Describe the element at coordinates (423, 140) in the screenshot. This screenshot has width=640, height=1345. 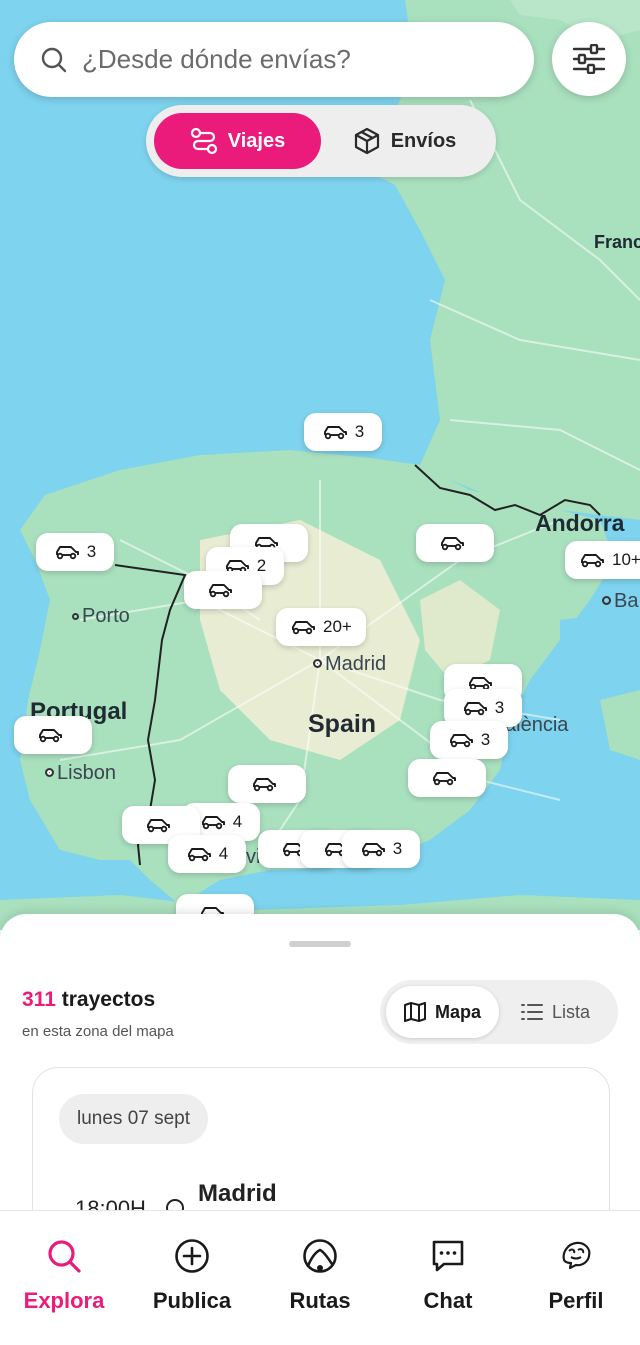
I see `tab-envios-label: Envíos` at that location.